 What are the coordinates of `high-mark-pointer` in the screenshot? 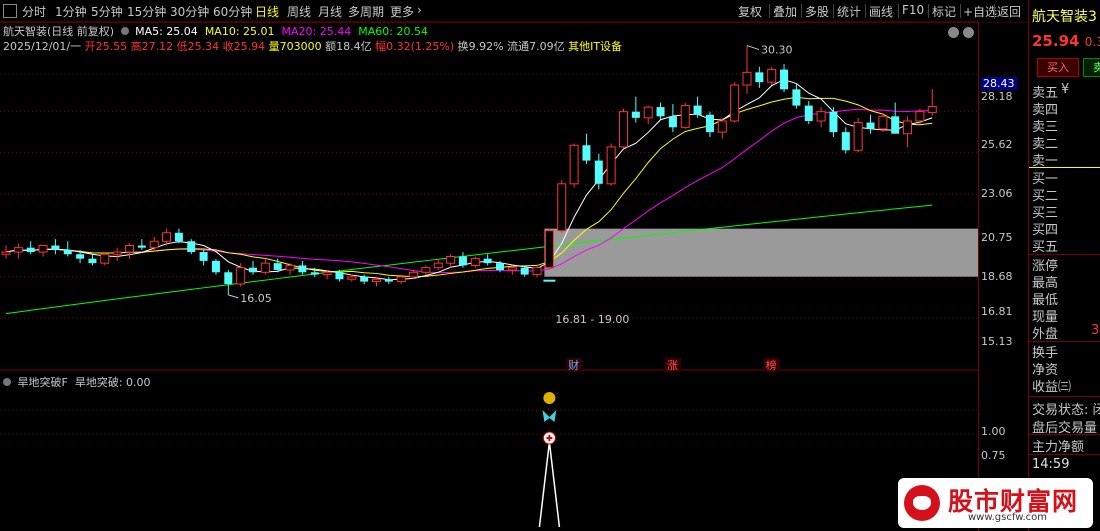 It's located at (753, 48).